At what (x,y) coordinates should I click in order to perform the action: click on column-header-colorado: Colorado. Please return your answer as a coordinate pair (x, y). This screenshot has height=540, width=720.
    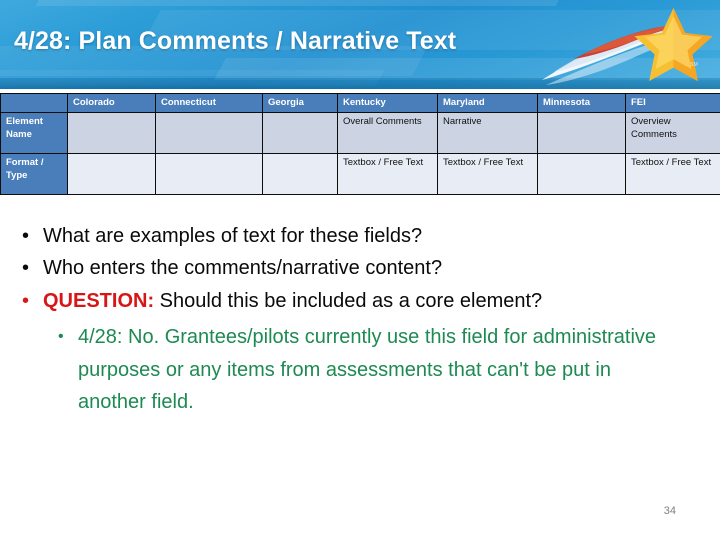
    Looking at the image, I should click on (111, 103).